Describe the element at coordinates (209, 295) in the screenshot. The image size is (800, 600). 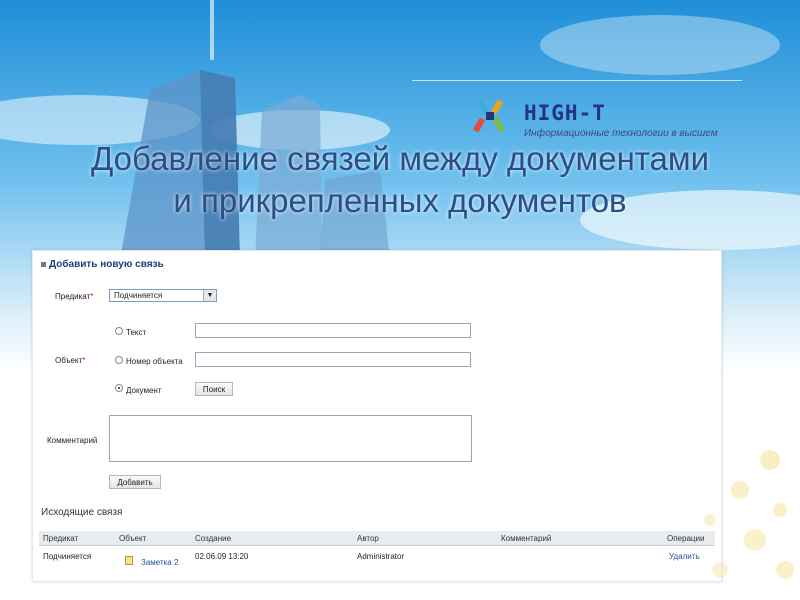
I see `chevron-down-icon: ▼` at that location.